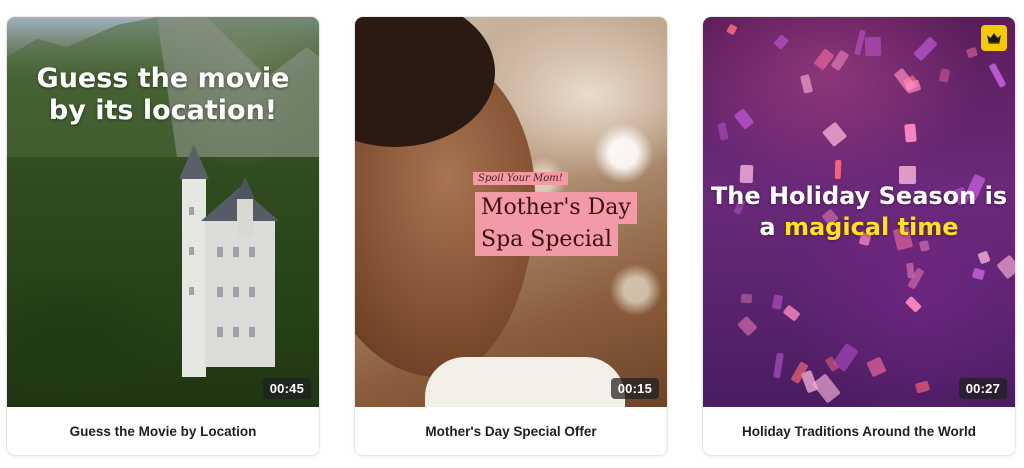  Describe the element at coordinates (871, 227) in the screenshot. I see `headline-highlight: magical time` at that location.